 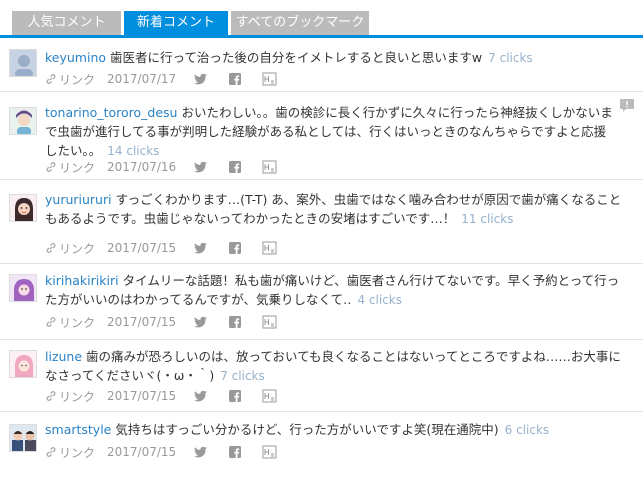 I want to click on comment-text: 歯医者に行って治った後の自分をイメトレすると良いと思いますw, so click(x=296, y=57).